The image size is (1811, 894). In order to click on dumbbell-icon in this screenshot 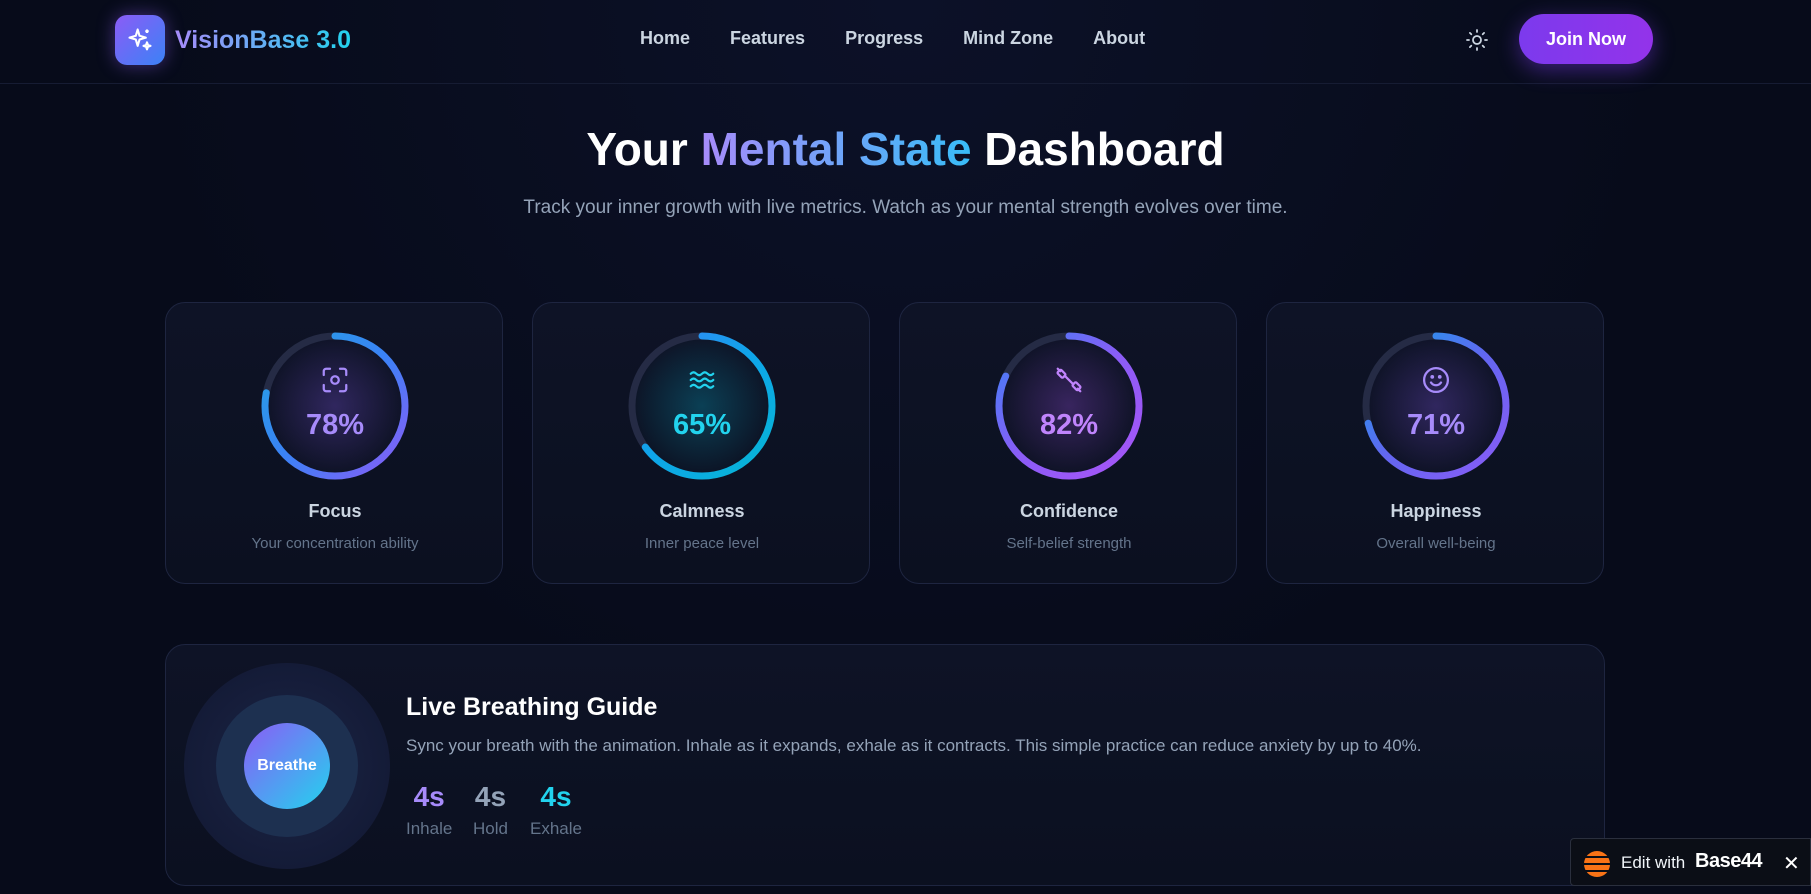, I will do `click(1069, 380)`.